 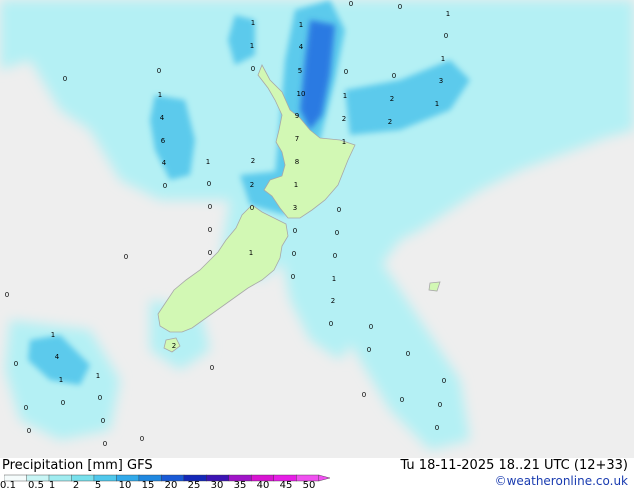 What do you see at coordinates (125, 485) in the screenshot?
I see `scale-label: 10` at bounding box center [125, 485].